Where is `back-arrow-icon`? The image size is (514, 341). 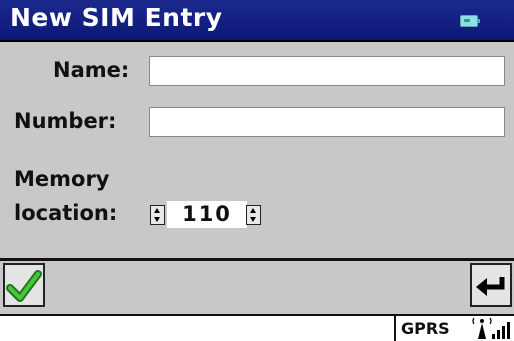 back-arrow-icon is located at coordinates (490, 286).